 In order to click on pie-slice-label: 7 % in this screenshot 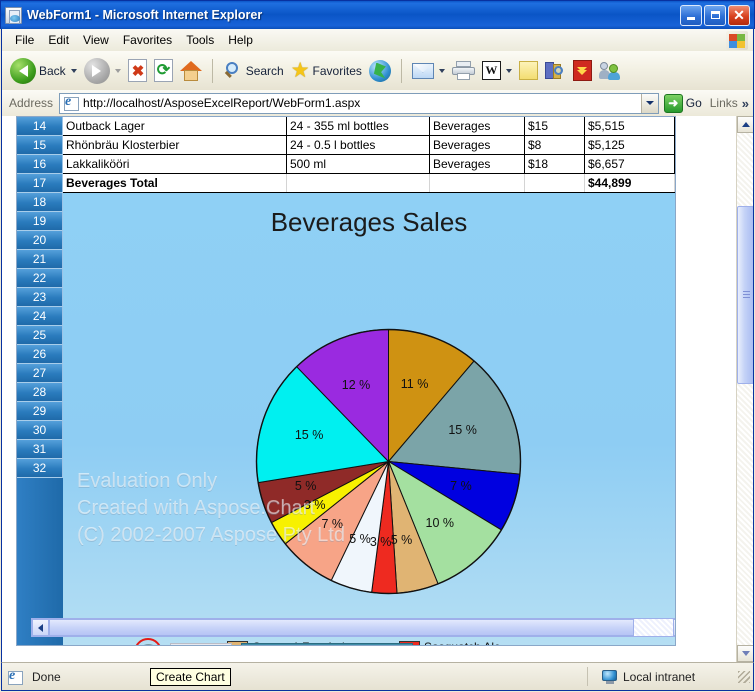, I will do `click(332, 524)`.